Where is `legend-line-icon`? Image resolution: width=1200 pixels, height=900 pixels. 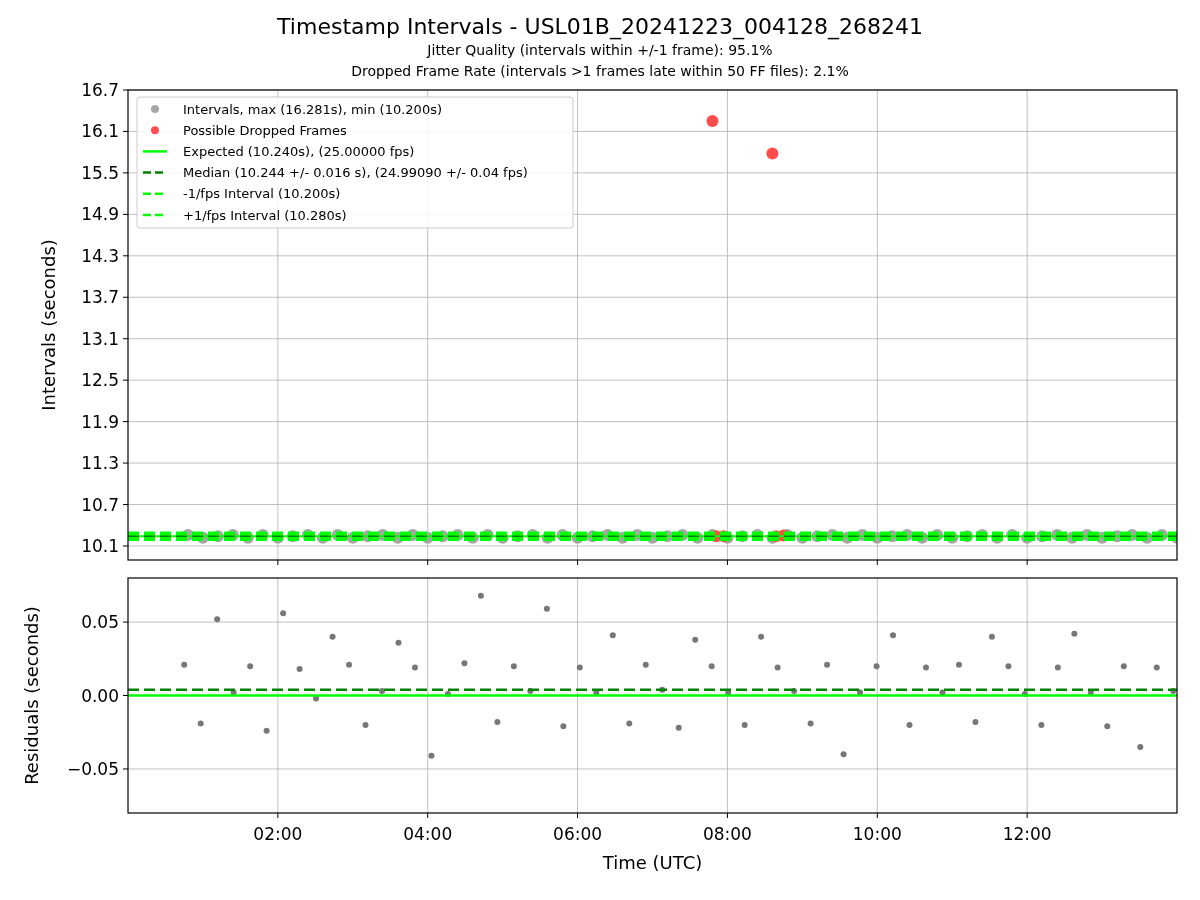
legend-line-icon is located at coordinates (155, 151).